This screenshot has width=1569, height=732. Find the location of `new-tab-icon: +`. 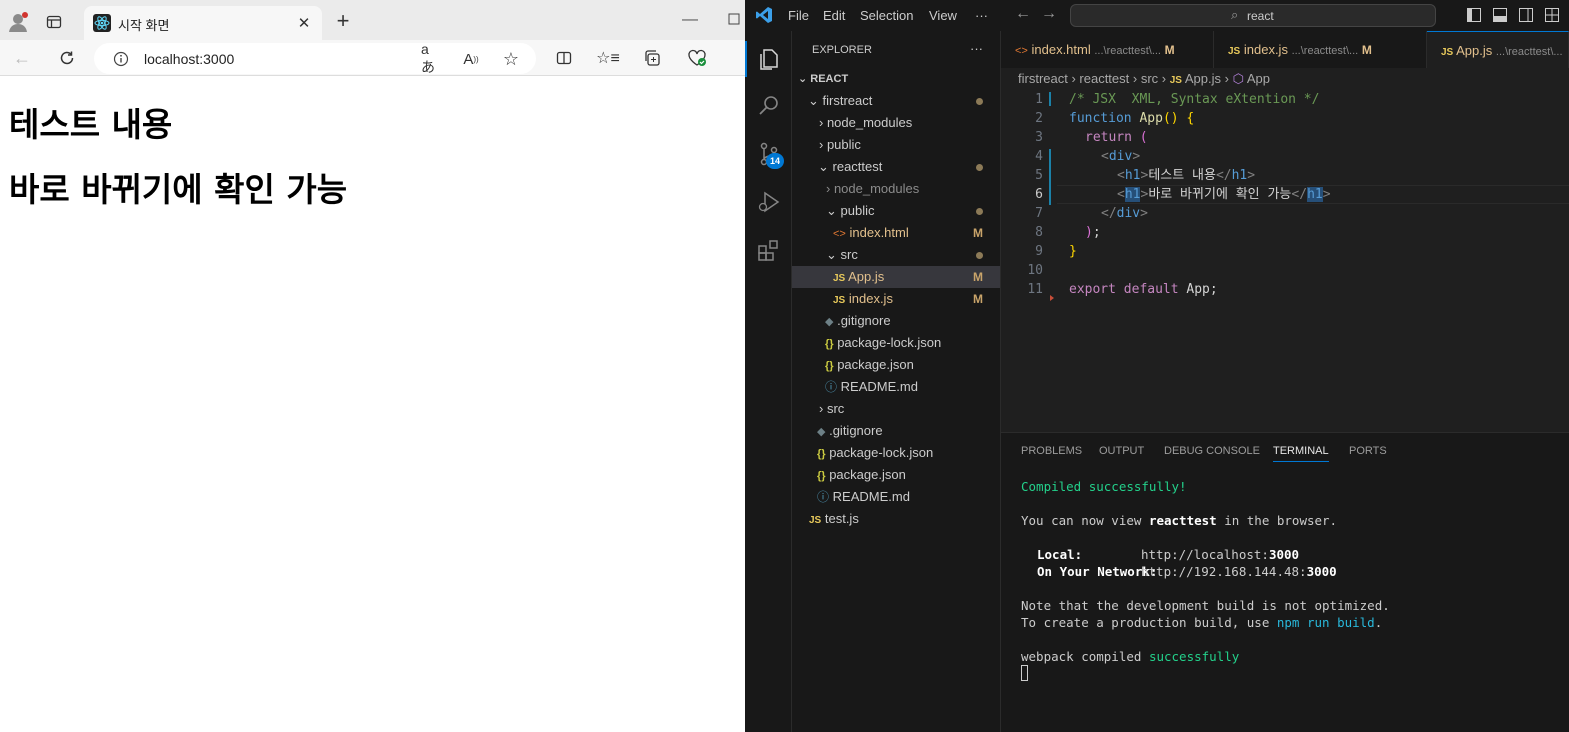

new-tab-icon: + is located at coordinates (343, 20).